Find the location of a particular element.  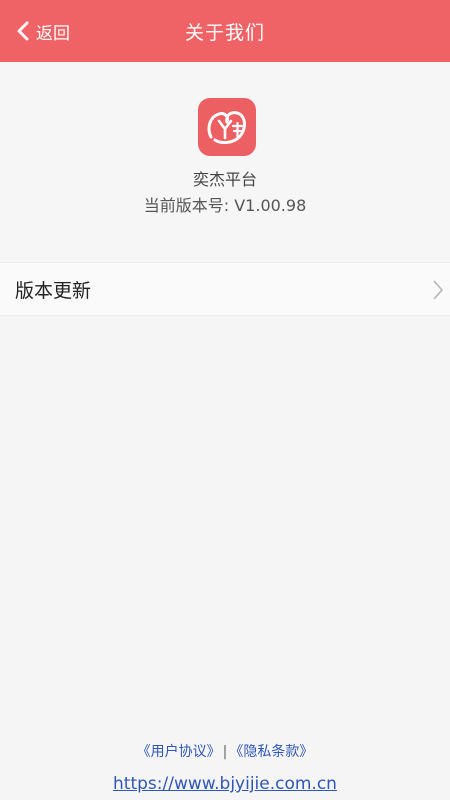

privacy-policy-link: 《隐私条款》 is located at coordinates (271, 752).